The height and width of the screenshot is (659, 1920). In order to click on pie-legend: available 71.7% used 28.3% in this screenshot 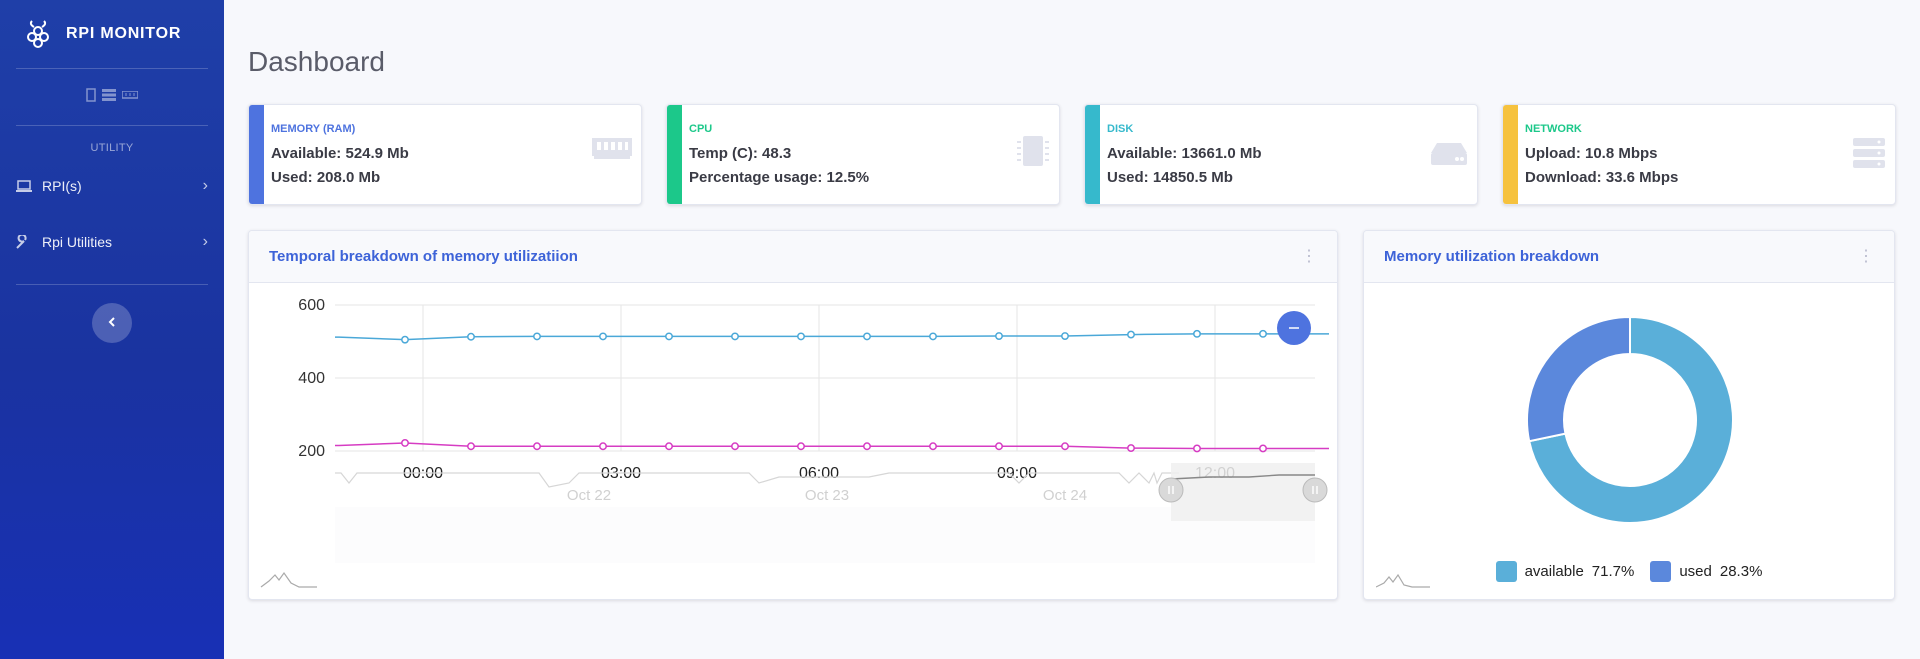, I will do `click(1629, 571)`.